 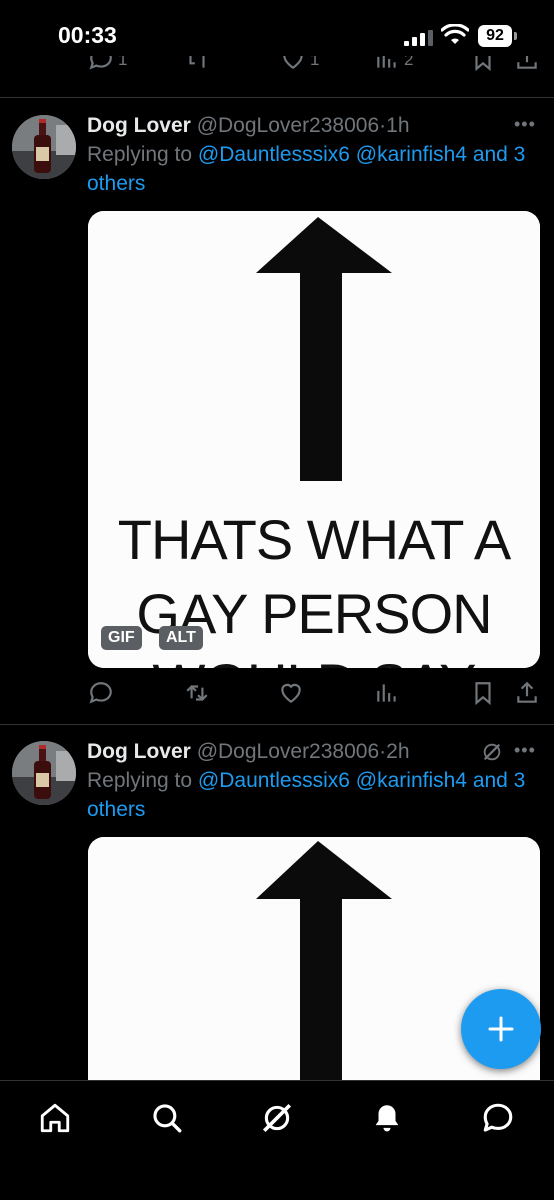 I want to click on tweet-header: Dog Lover @DogLover238006·2h, so click(x=248, y=752).